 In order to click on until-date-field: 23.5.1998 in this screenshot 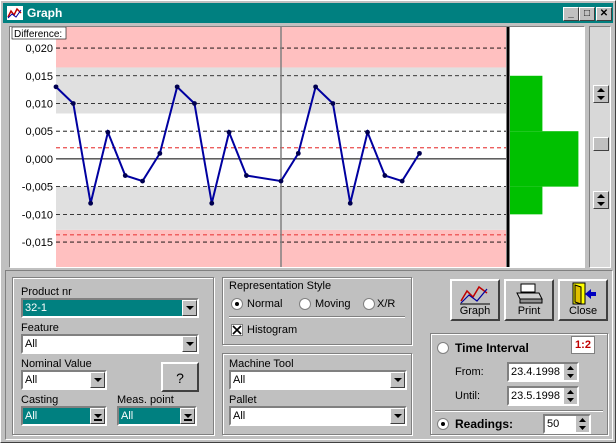, I will do `click(543, 396)`.